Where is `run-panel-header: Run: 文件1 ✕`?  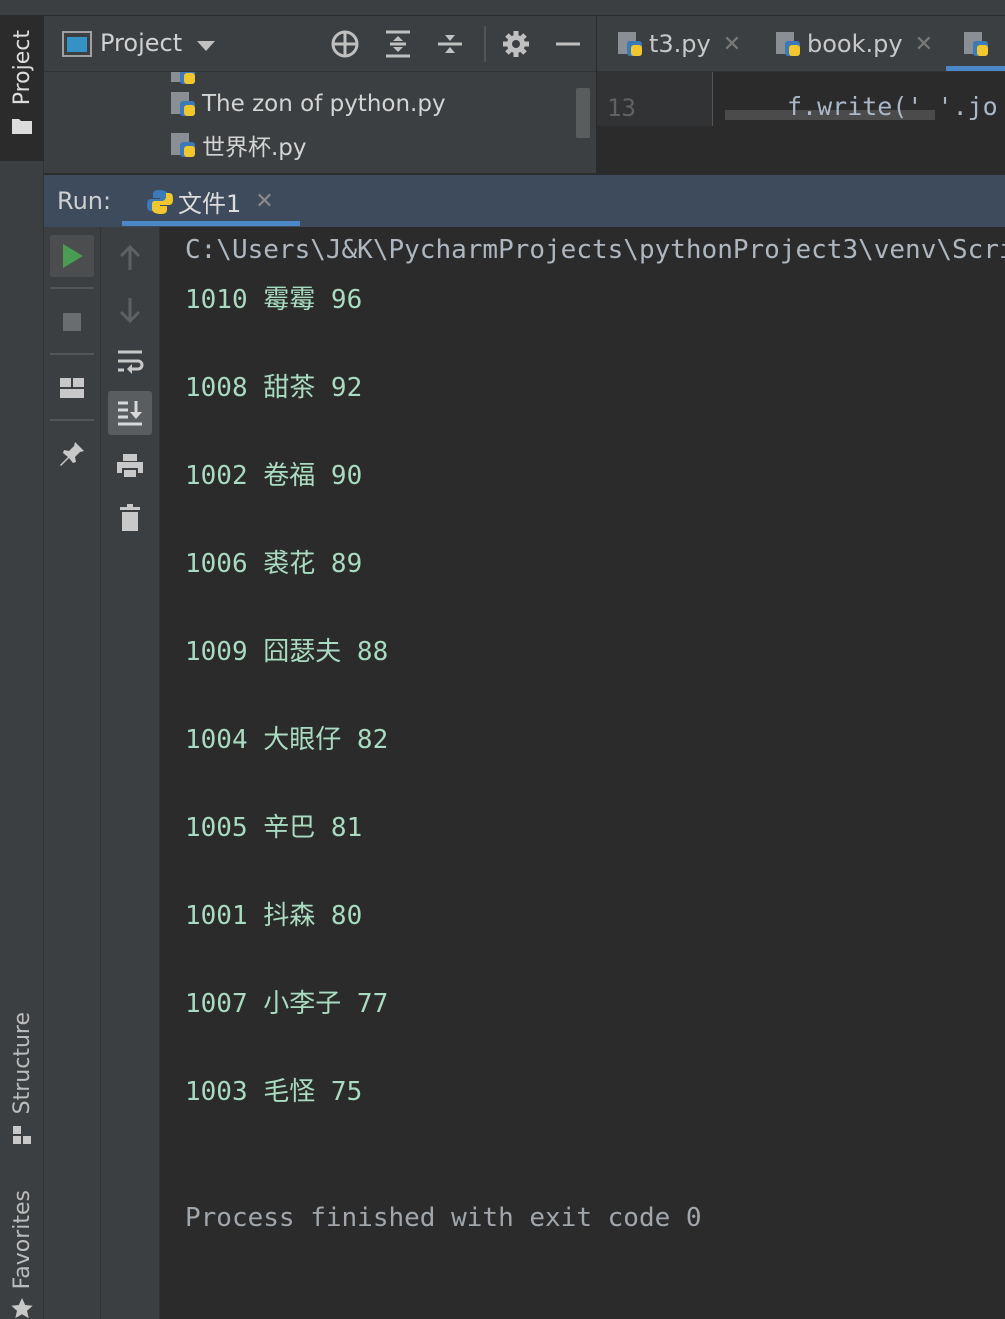
run-panel-header: Run: 文件1 ✕ is located at coordinates (524, 200).